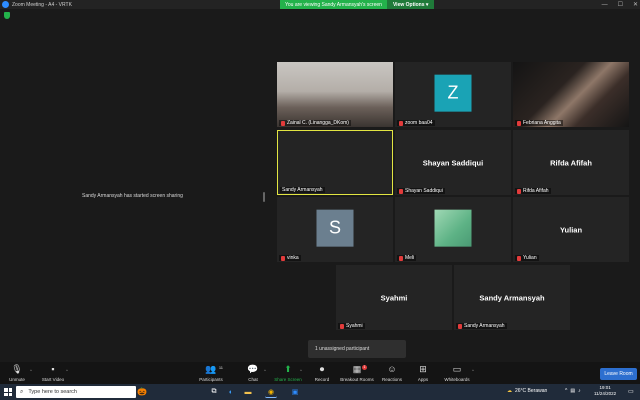 The height and width of the screenshot is (400, 640). What do you see at coordinates (571, 94) in the screenshot?
I see `participant-tile: Febriana Anggita` at bounding box center [571, 94].